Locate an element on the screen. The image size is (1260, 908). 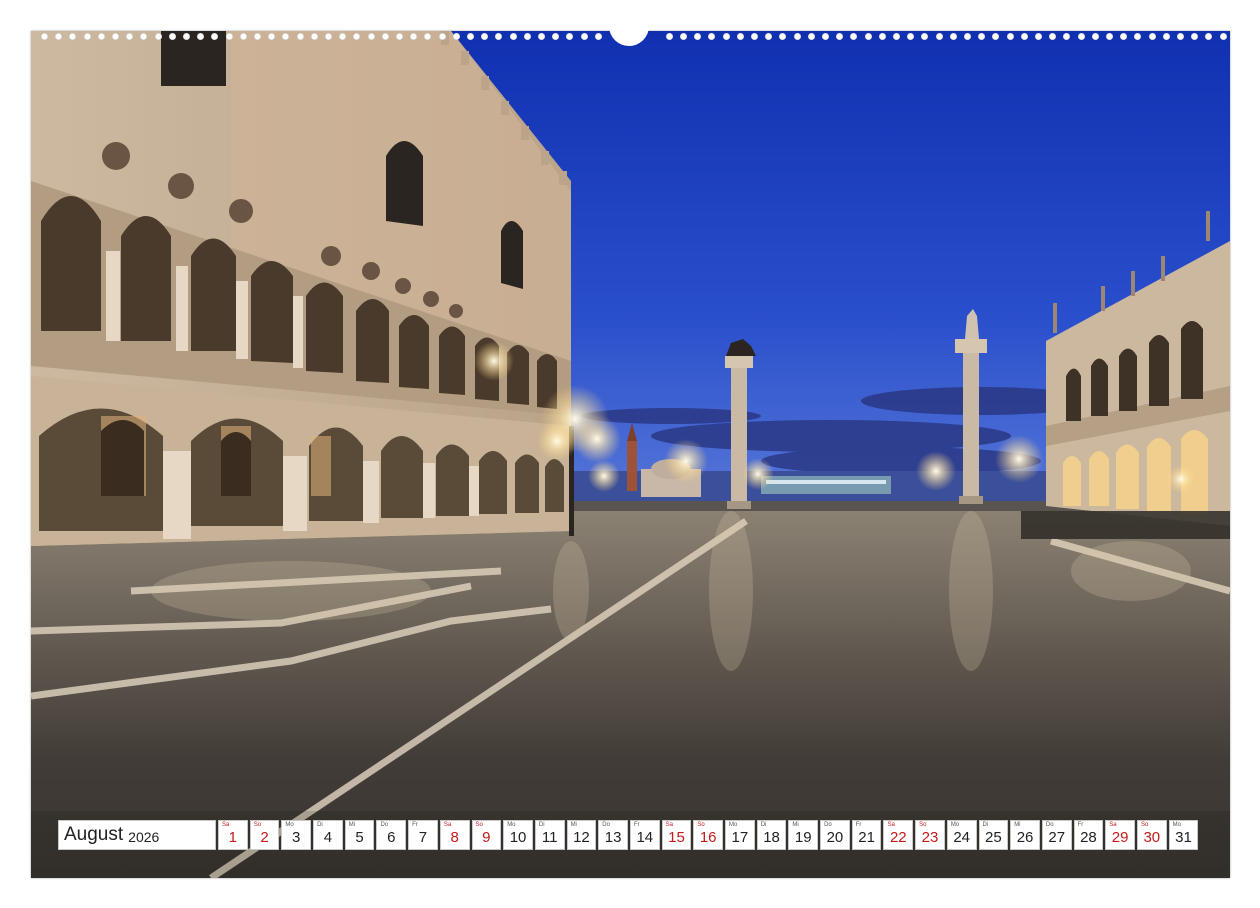
month-year: 2026 is located at coordinates (144, 836).